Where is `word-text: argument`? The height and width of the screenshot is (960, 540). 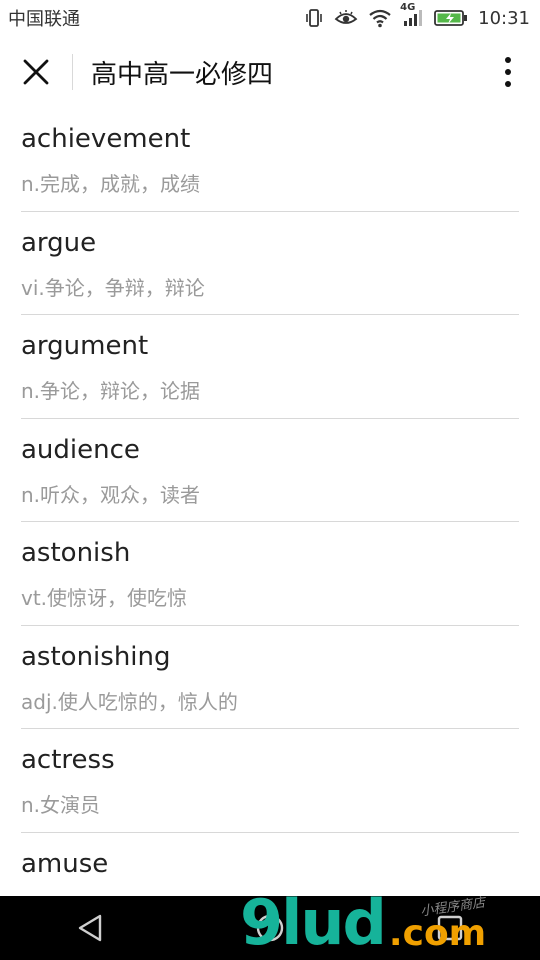 word-text: argument is located at coordinates (85, 346).